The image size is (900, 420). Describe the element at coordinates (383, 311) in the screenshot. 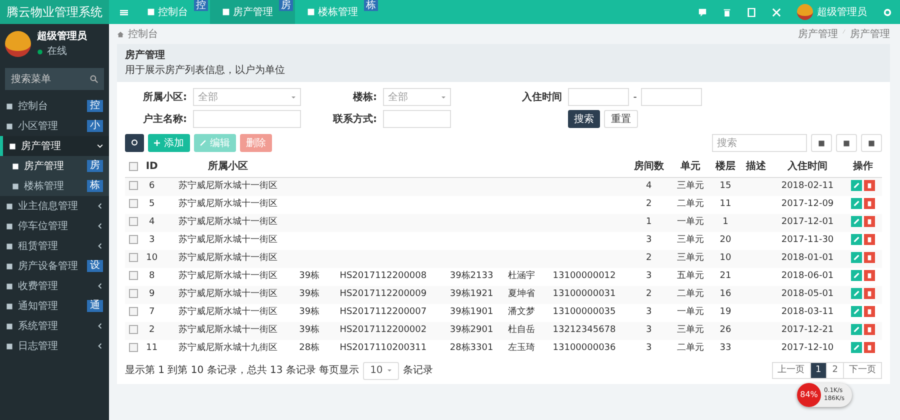

I see `table-cell: HS2017112200007` at that location.